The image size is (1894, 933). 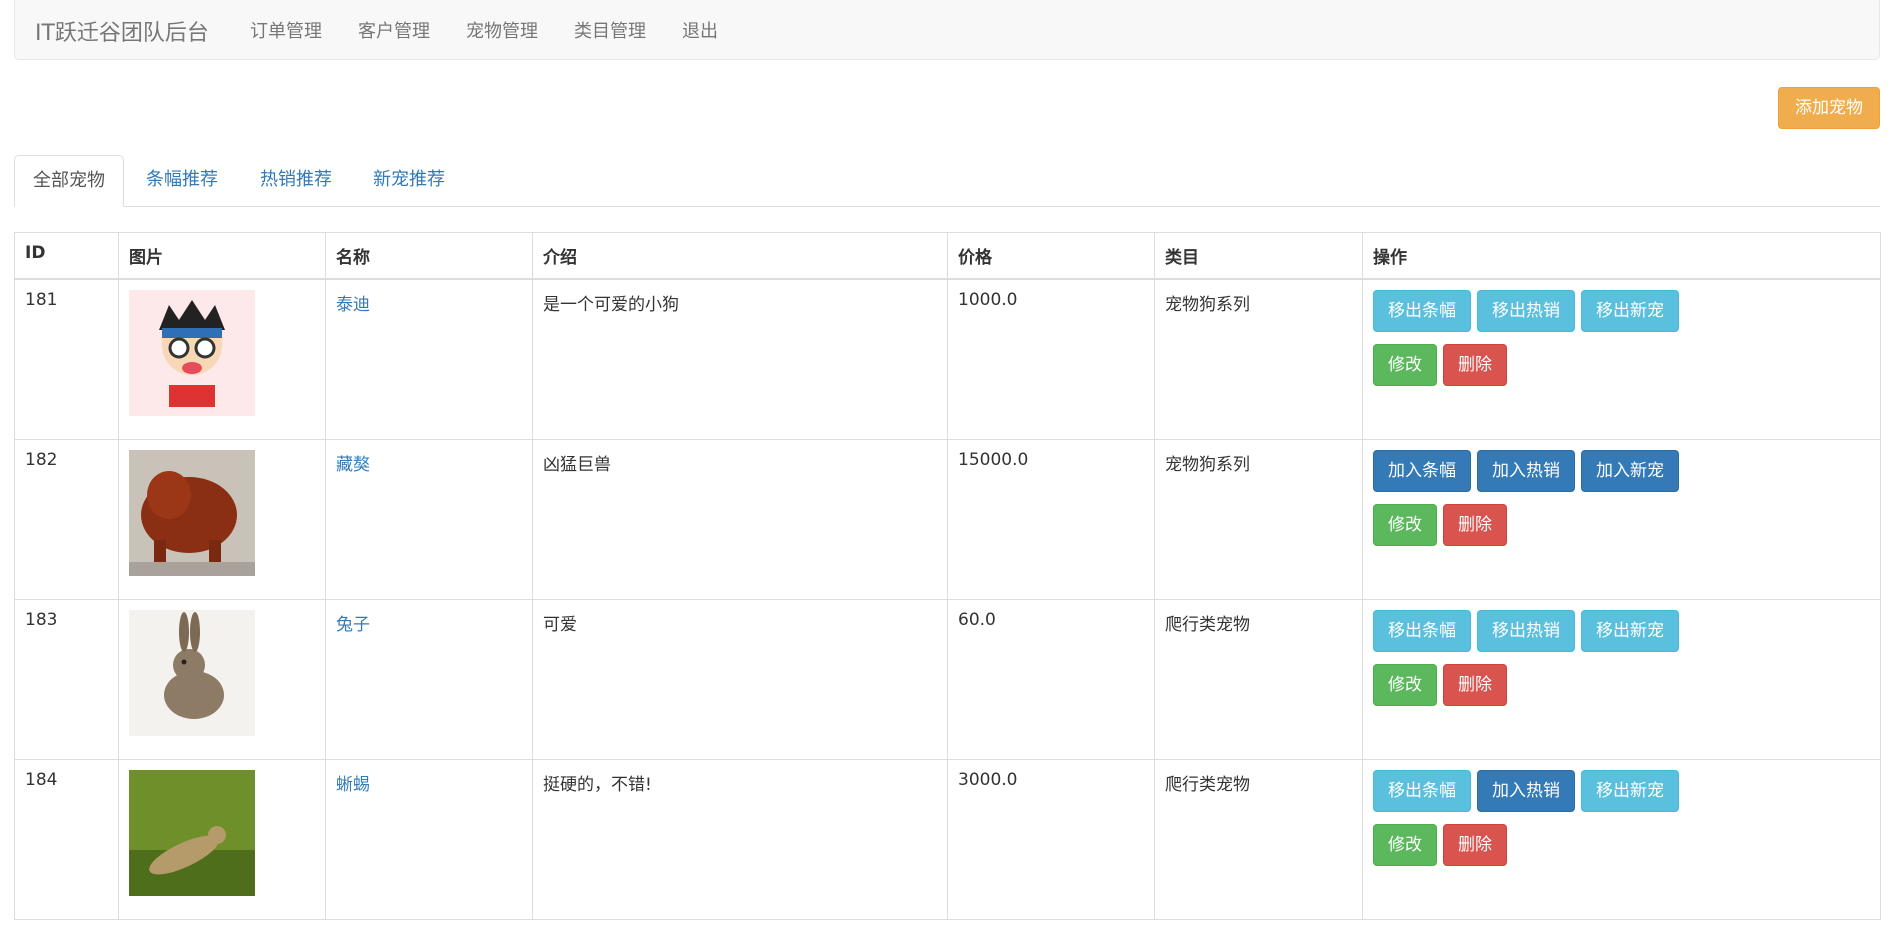 What do you see at coordinates (947, 181) in the screenshot?
I see `tab-bar: 全部宠物 条幅推荐 热销推荐 新宠推荐` at bounding box center [947, 181].